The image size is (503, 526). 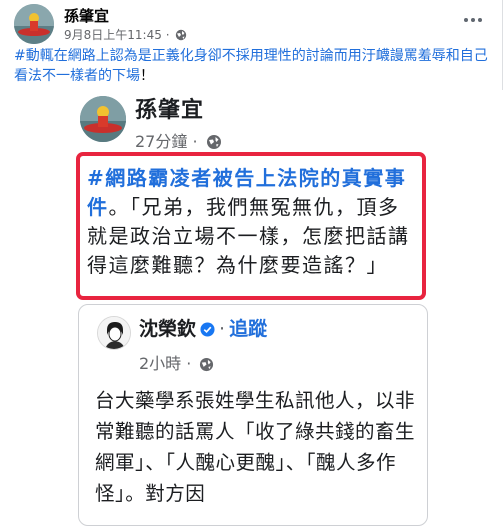 What do you see at coordinates (114, 333) in the screenshot?
I see `nested-author-avatar` at bounding box center [114, 333].